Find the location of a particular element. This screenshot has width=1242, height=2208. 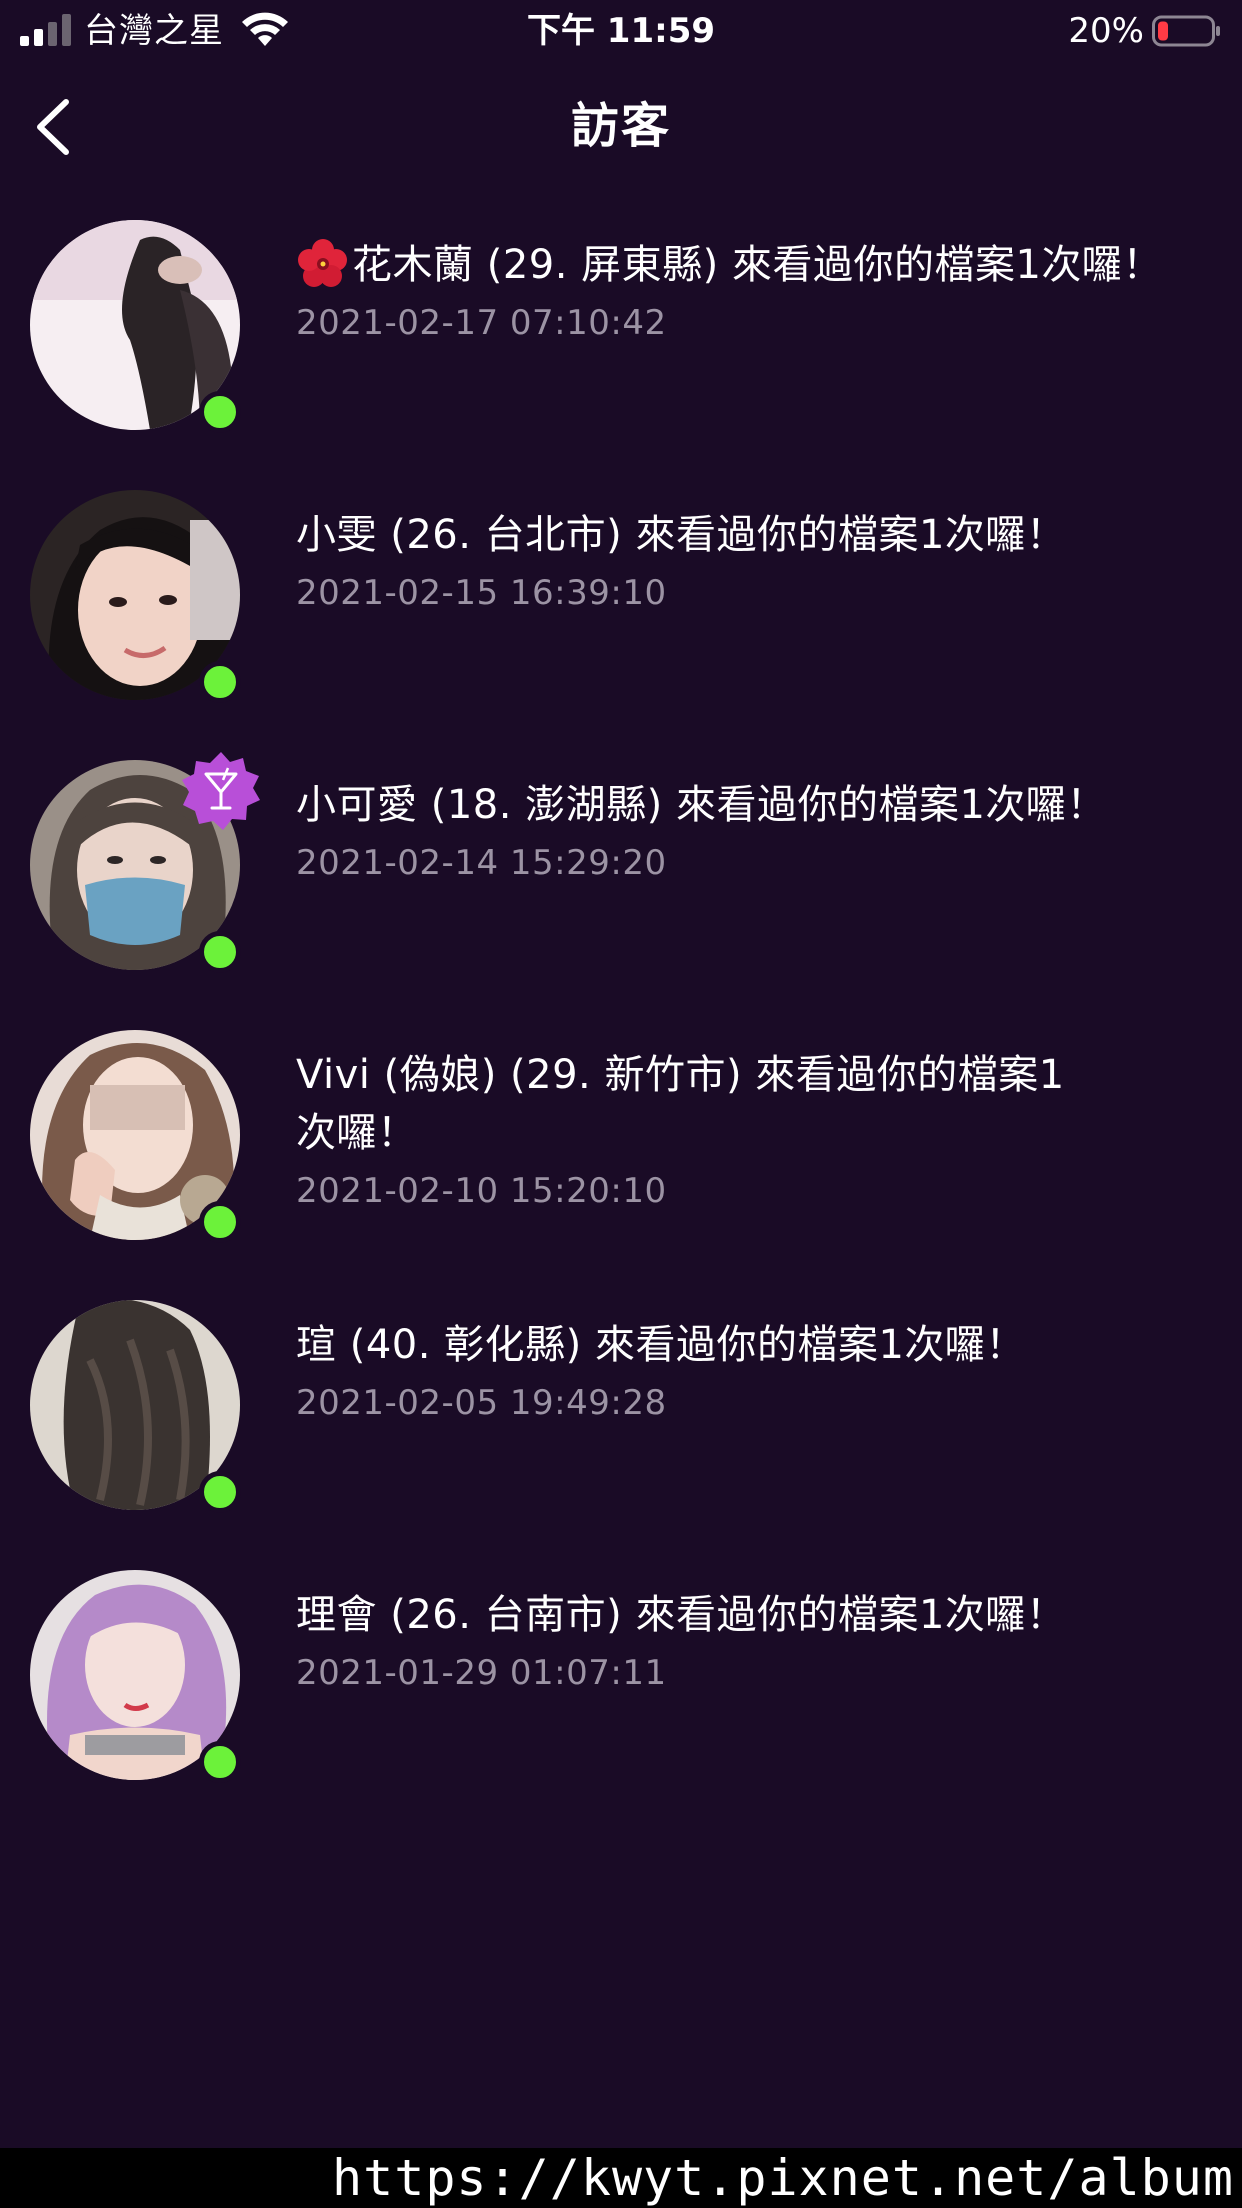

visitor-message: 理會 (26. 台南市) 來看過你的檔案1次囉！ is located at coordinates (681, 1615).